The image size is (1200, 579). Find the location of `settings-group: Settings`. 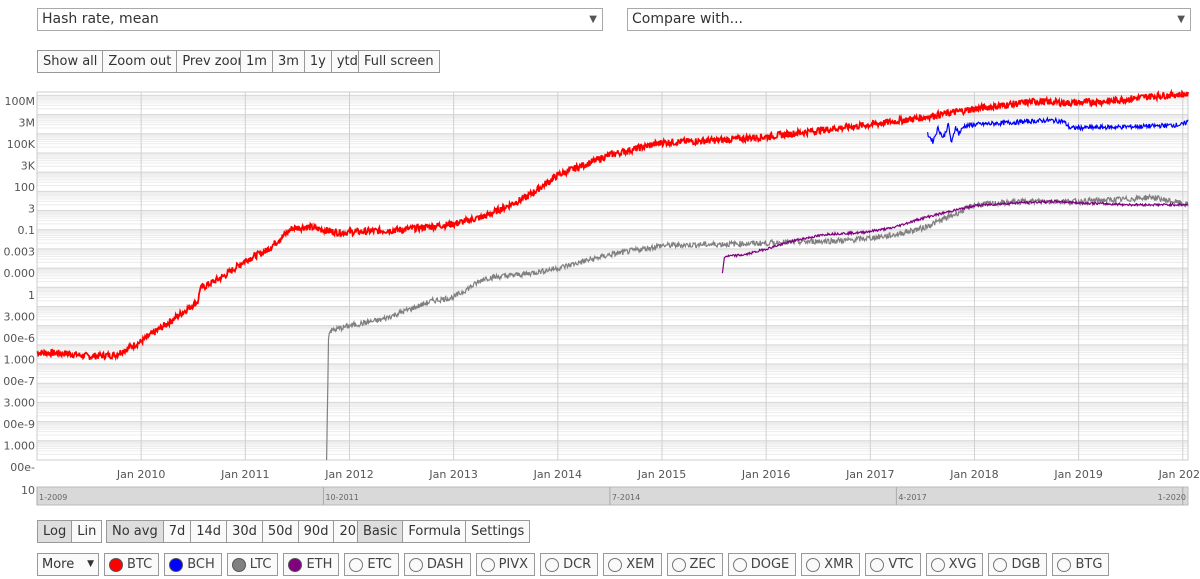

settings-group: Settings is located at coordinates (498, 531).